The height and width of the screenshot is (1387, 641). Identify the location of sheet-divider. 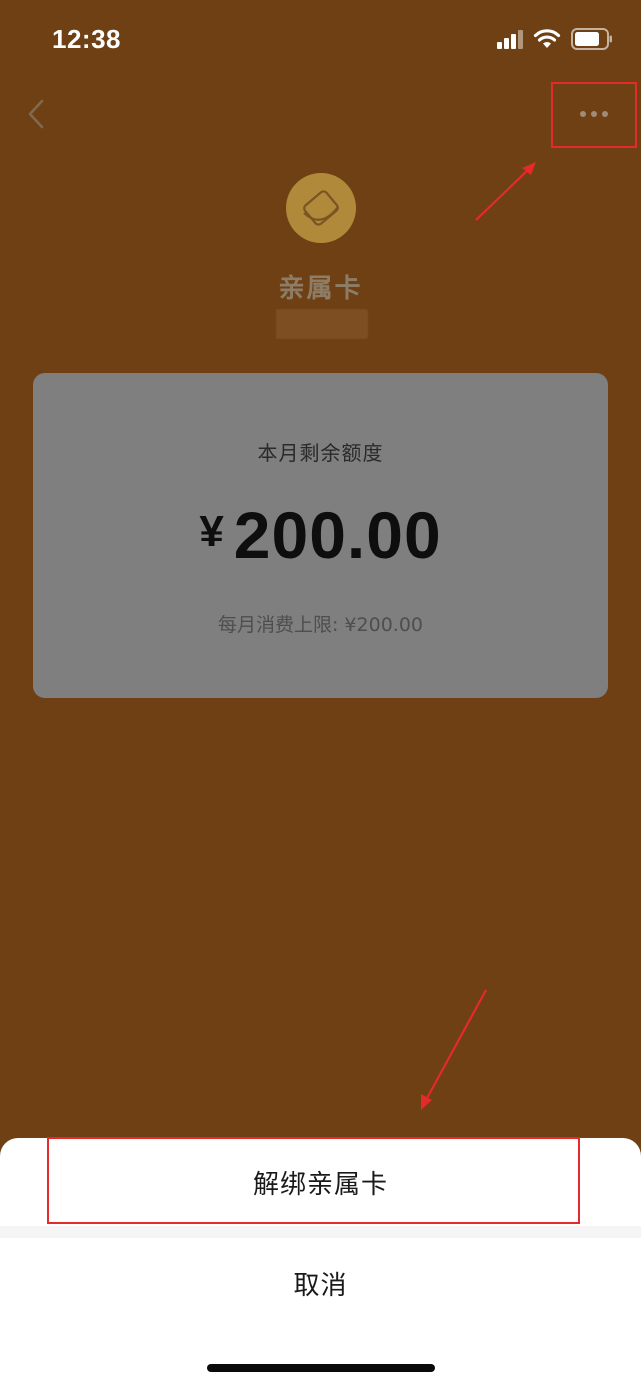
(320, 1232).